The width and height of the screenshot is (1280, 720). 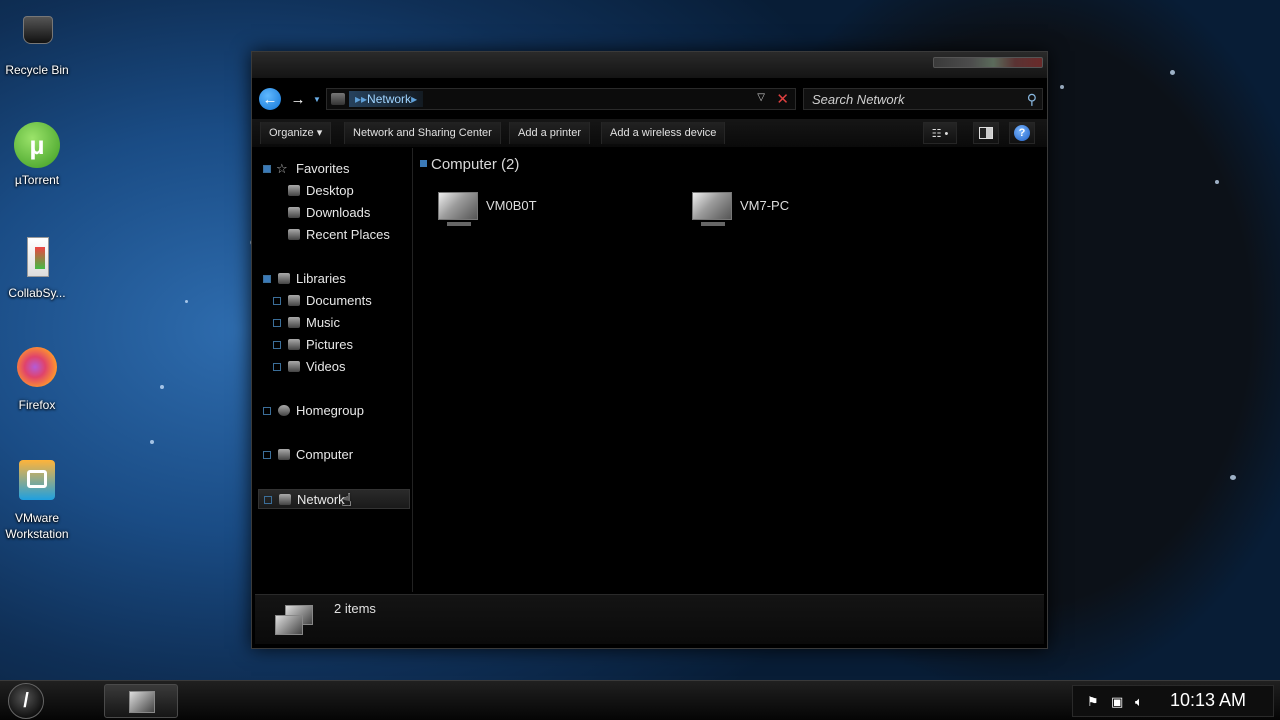 I want to click on desktop-icon-utorrent: µ µTorrent, so click(x=37, y=154).